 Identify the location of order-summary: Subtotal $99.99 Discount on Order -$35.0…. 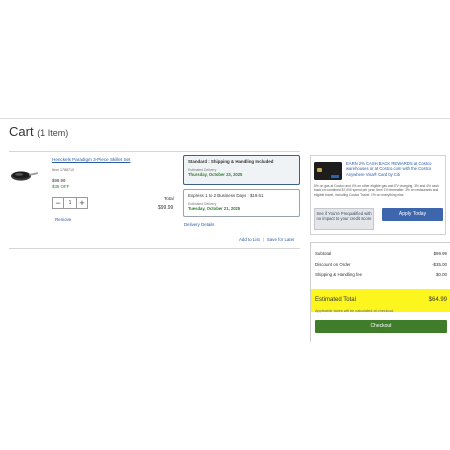
(380, 292).